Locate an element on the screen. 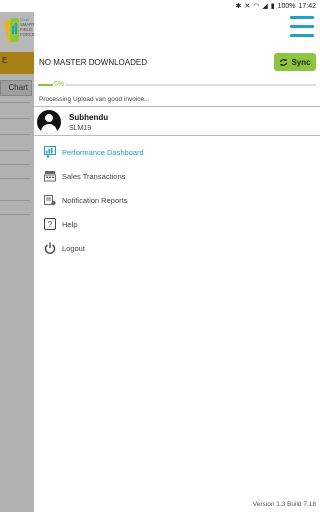  version-text: Version 1.3 Build 7.18 is located at coordinates (284, 504).